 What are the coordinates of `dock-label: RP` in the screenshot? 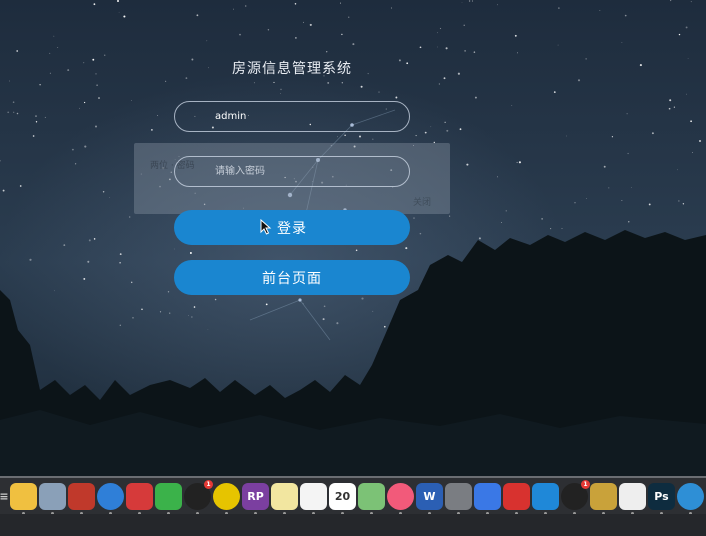 It's located at (255, 496).